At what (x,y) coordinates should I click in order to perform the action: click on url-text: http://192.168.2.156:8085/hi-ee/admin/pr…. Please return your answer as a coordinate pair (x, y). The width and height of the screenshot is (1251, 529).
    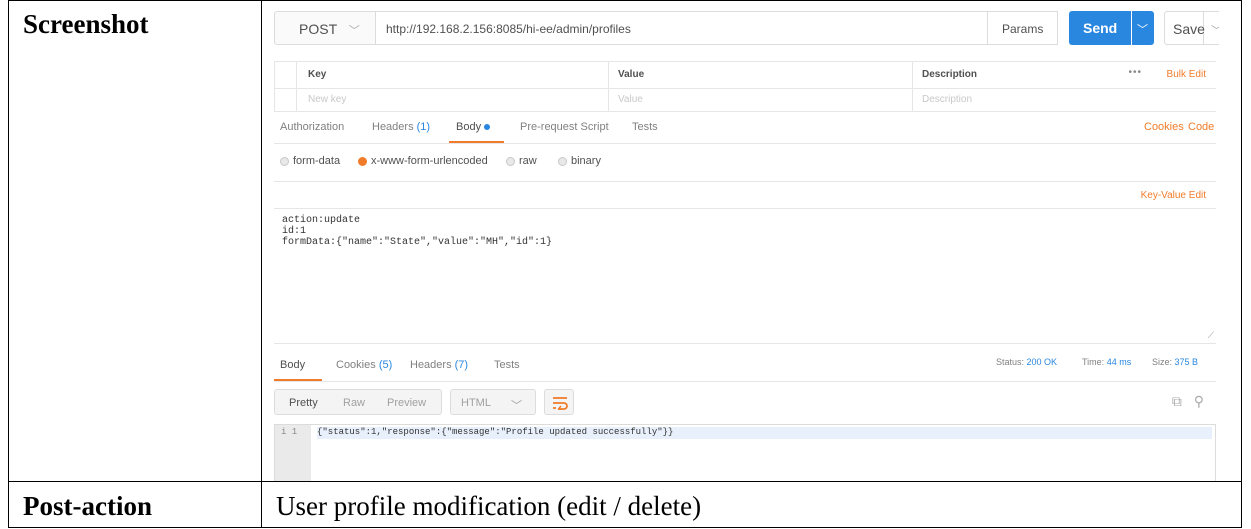
    Looking at the image, I should click on (508, 29).